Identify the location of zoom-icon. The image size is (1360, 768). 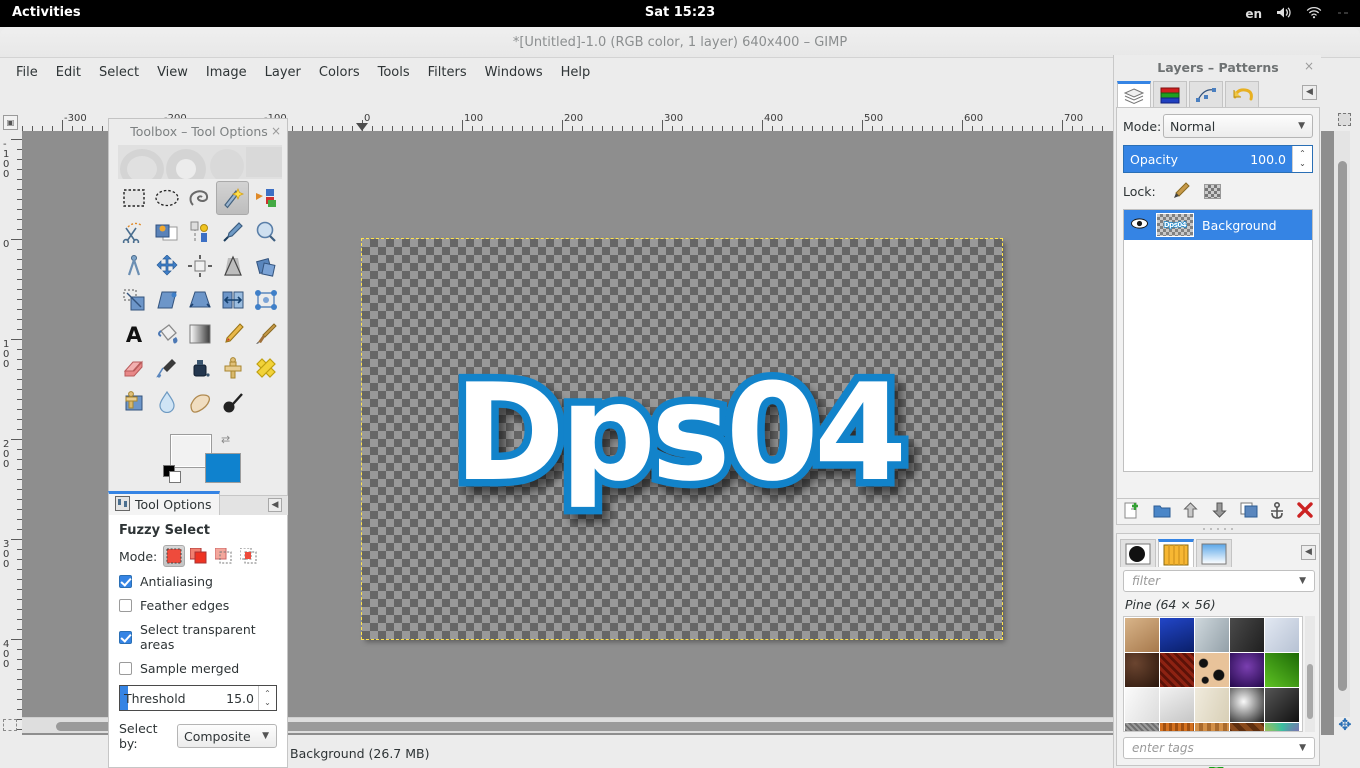
(265, 232).